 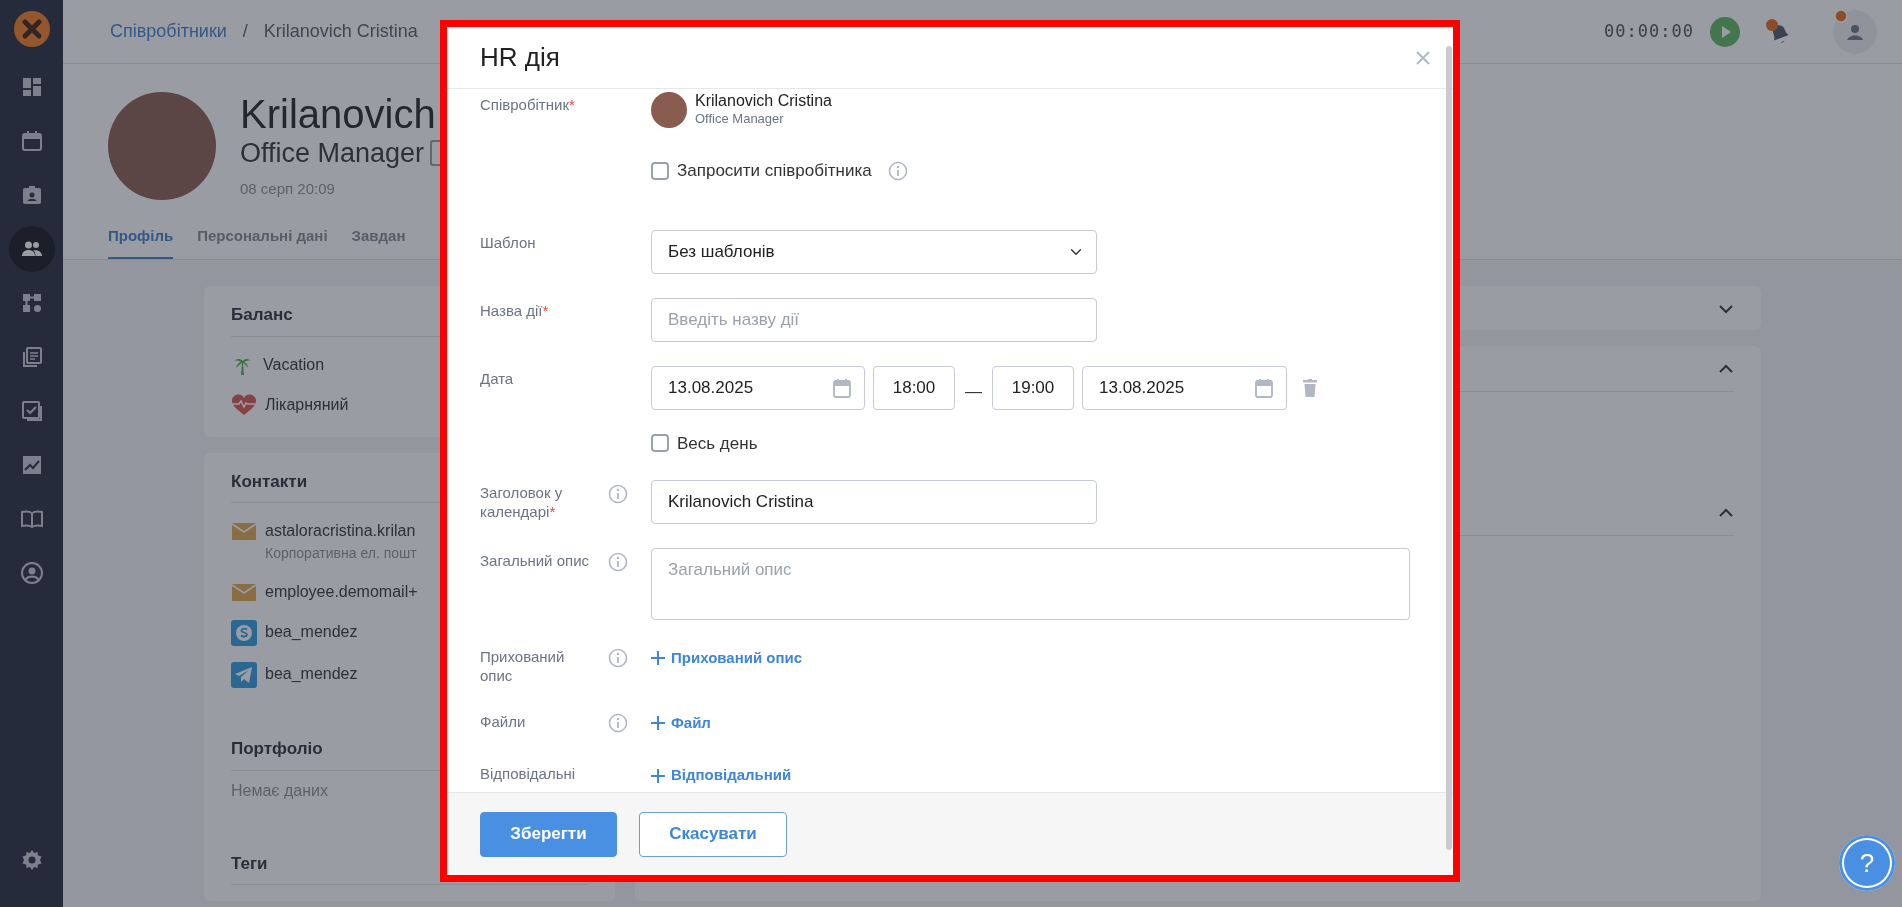 What do you see at coordinates (548, 834) in the screenshot?
I see `save-button: Зберегти` at bounding box center [548, 834].